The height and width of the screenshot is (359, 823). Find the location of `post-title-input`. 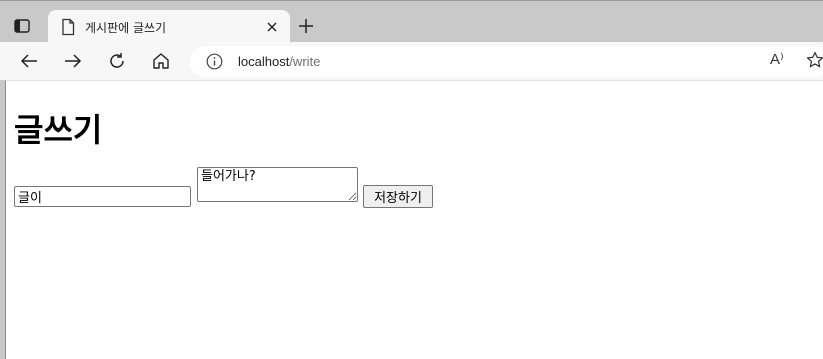

post-title-input is located at coordinates (102, 196).